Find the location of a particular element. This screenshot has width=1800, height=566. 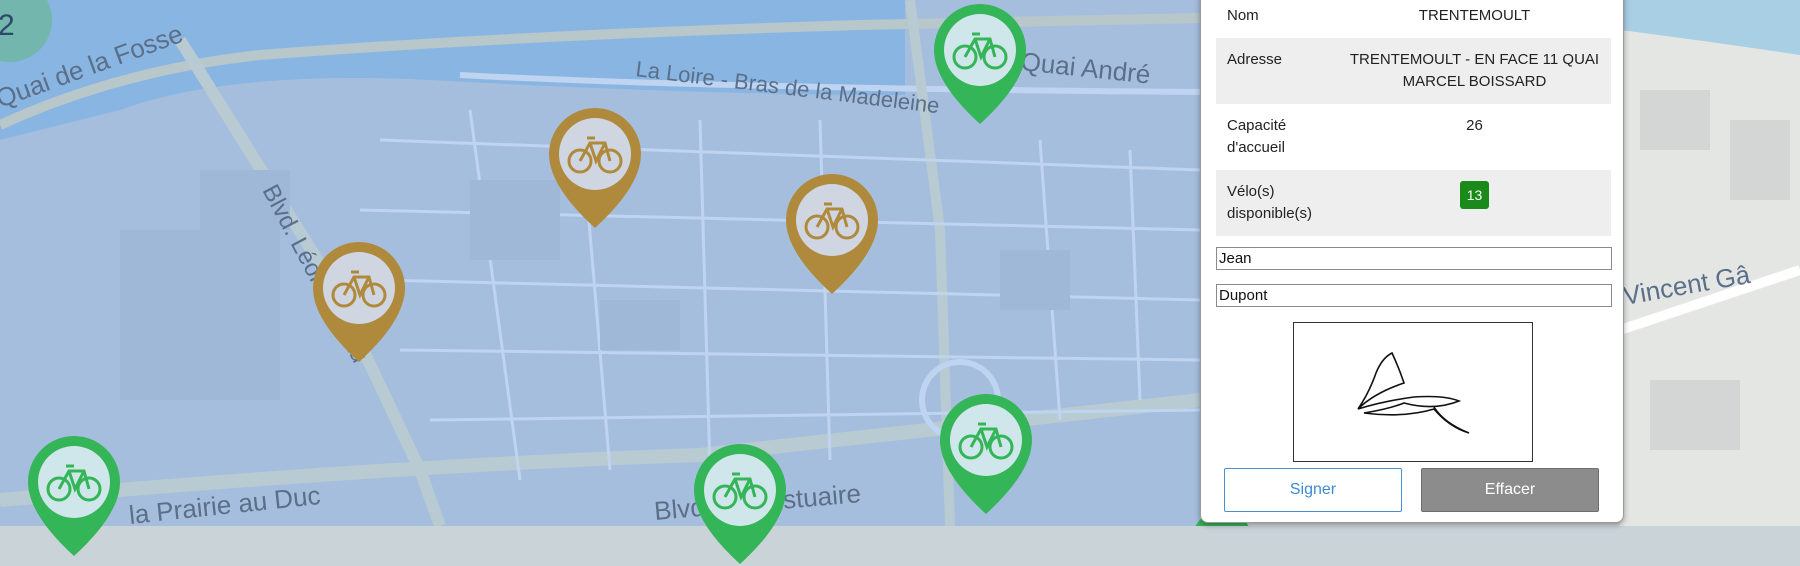

signature-drawing is located at coordinates (1413, 392).